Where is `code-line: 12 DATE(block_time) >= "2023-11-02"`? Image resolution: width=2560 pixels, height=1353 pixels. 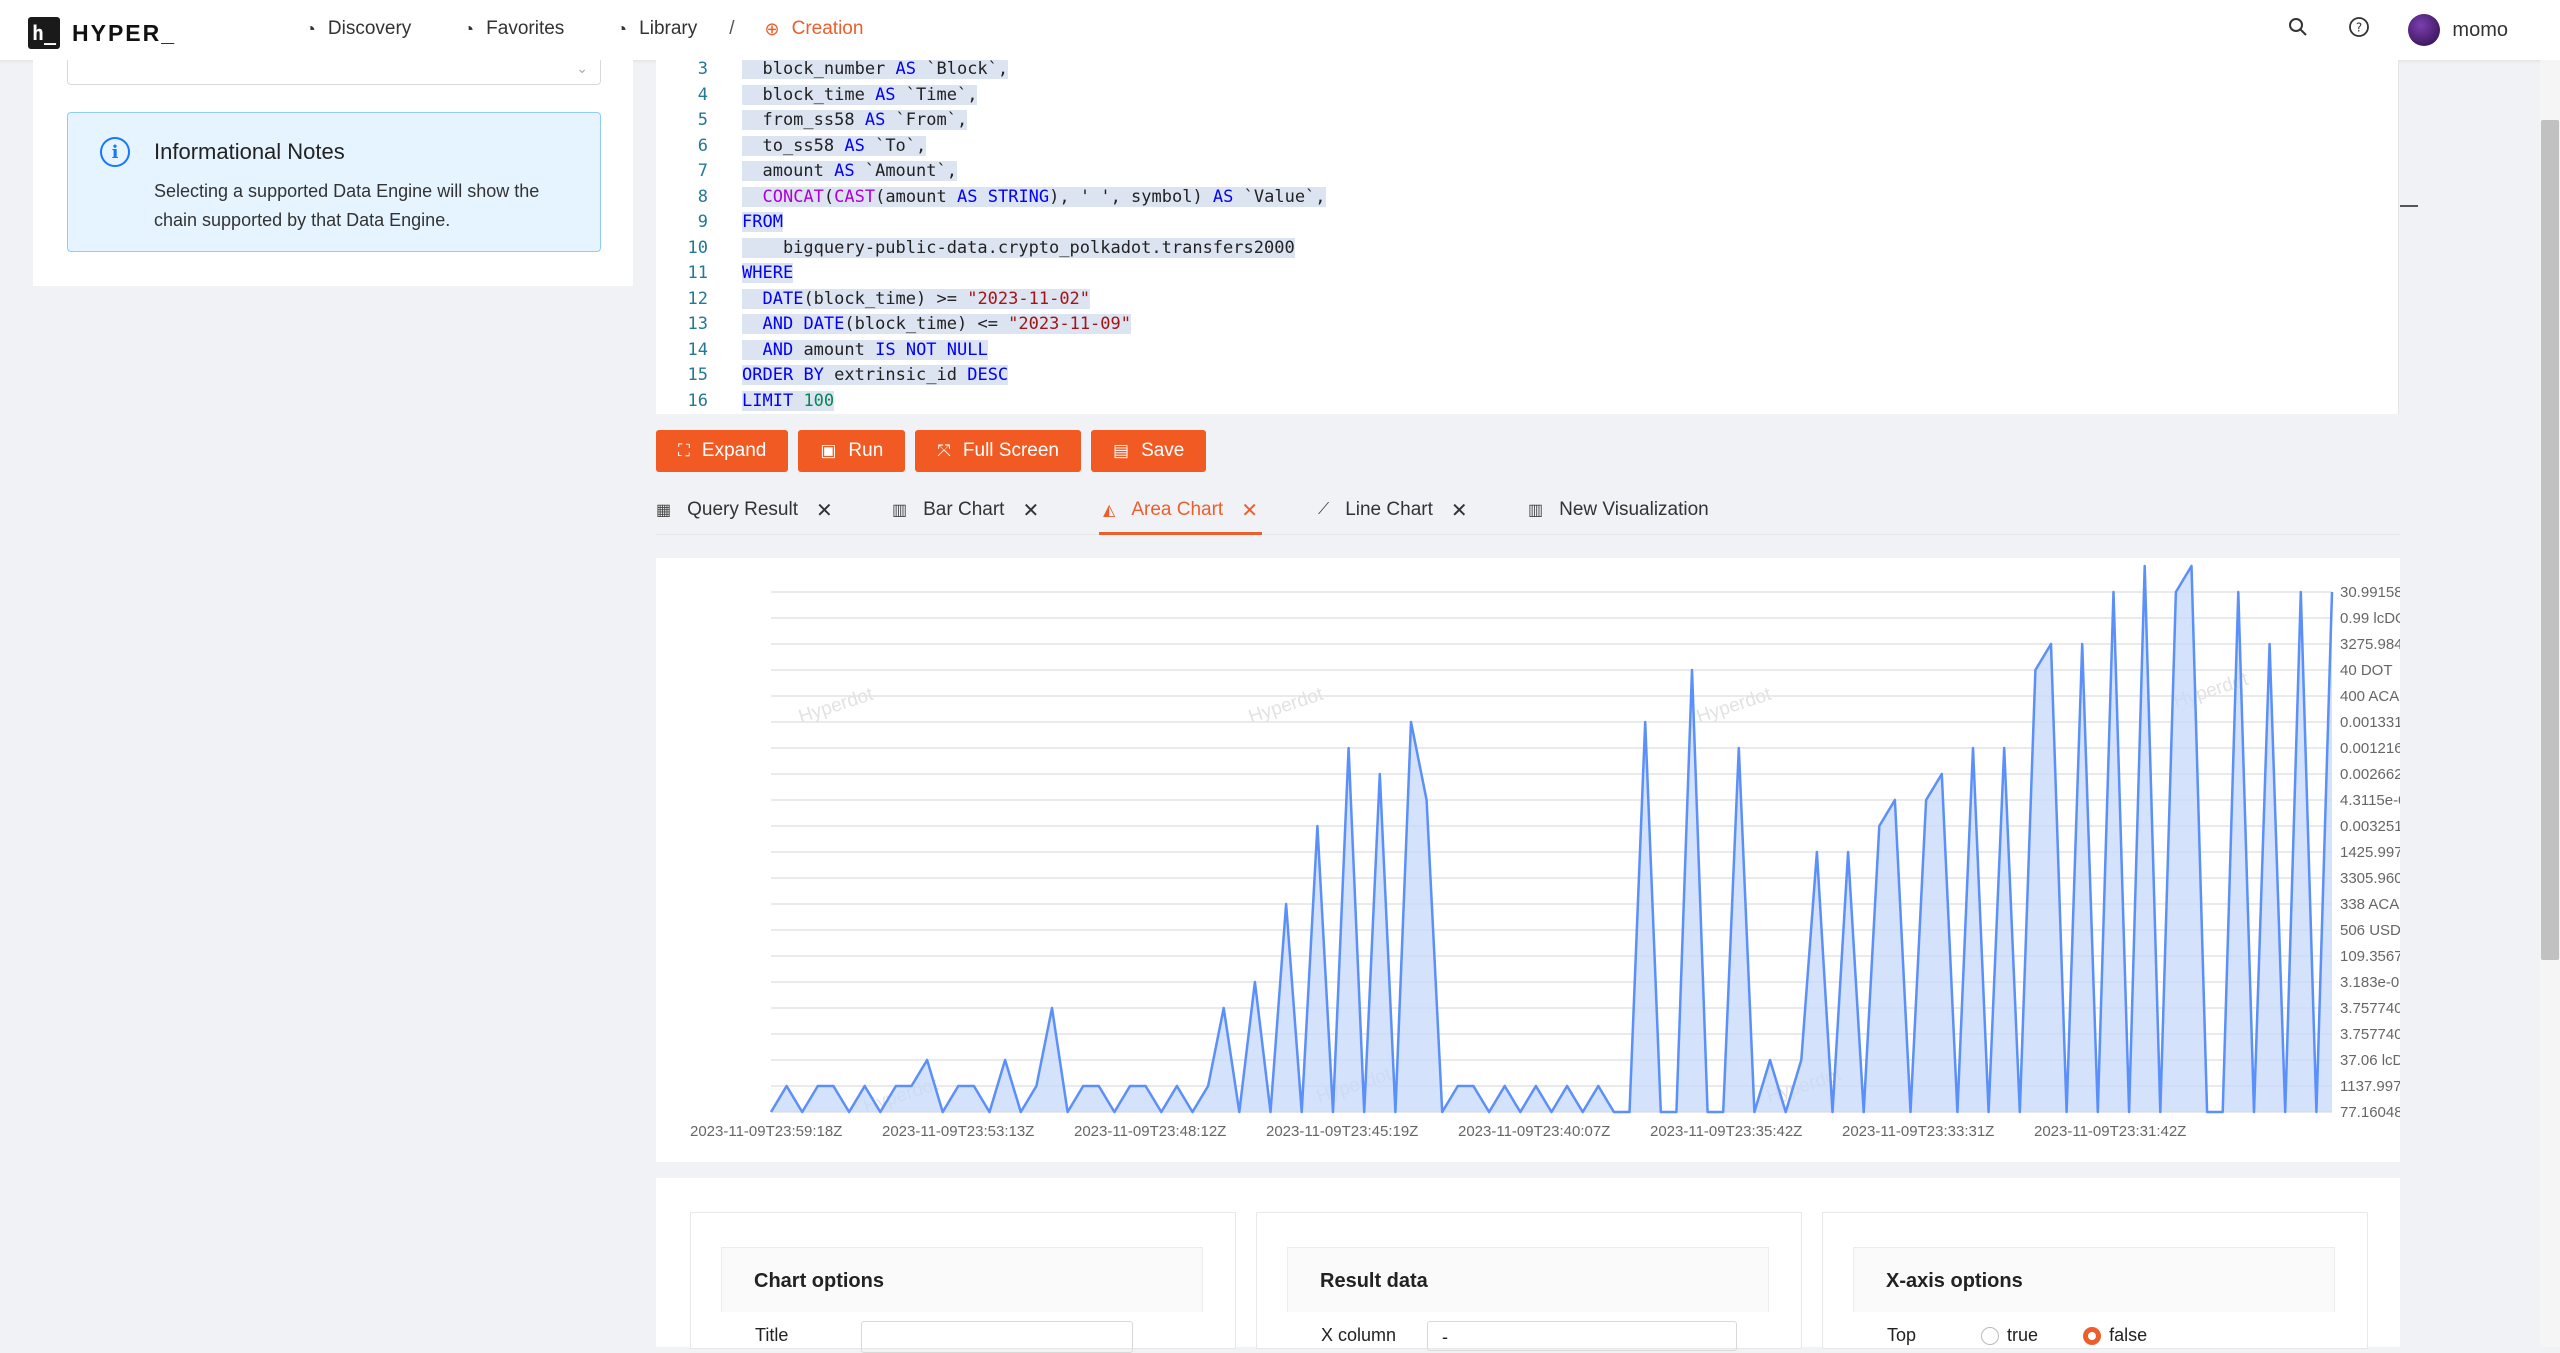
code-line: 12 DATE(block_time) >= "2023-11-02" is located at coordinates (1526, 299).